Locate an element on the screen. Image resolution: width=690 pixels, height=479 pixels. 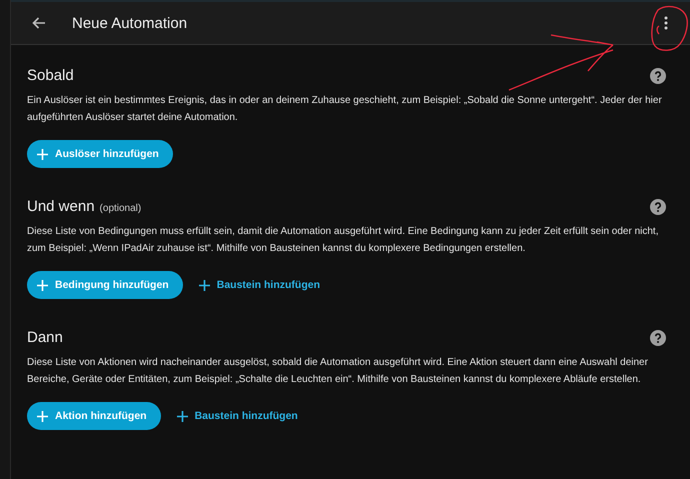
section-description: Diese Liste von Aktionen wird nacheinander ausgelöst, sobald die Automation ausgeführt wird. Eine Aktion steuert dann eine Auswahl deiner Bereiche, Geräte oder Entitäten, zum Beispiel: „Schalte die Leuchten ein“. Mithilfe von Bausteinen kannst du komplexere Abläufe erstellen. is located at coordinates (338, 371).